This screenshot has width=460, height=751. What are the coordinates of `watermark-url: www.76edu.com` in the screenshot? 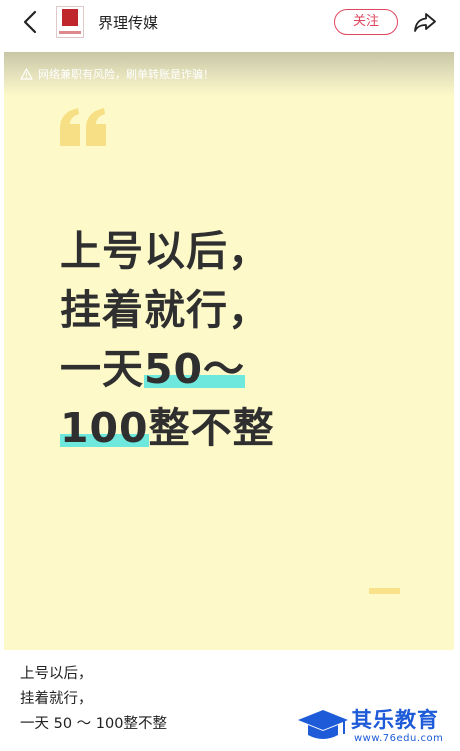 It's located at (399, 738).